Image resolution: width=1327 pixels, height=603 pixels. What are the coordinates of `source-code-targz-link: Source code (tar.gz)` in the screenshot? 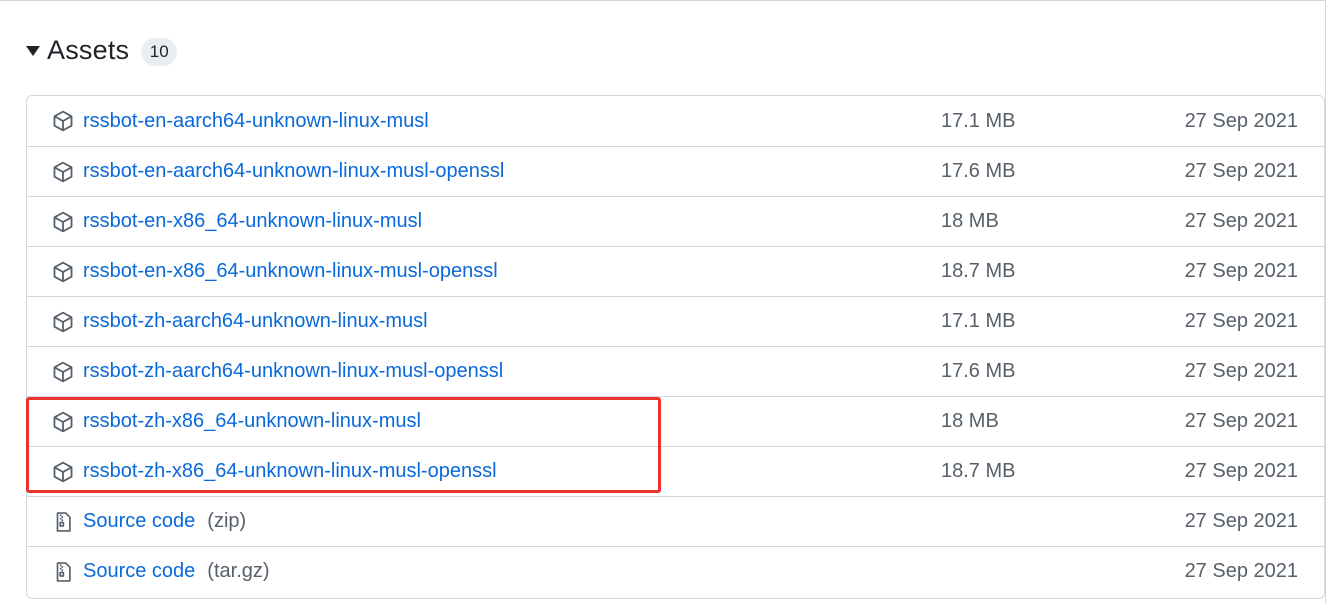 It's located at (176, 571).